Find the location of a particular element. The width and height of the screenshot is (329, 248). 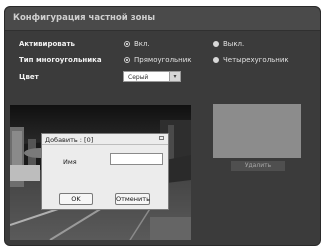

polygon-type-label: Тип многоугольника is located at coordinates (60, 60).